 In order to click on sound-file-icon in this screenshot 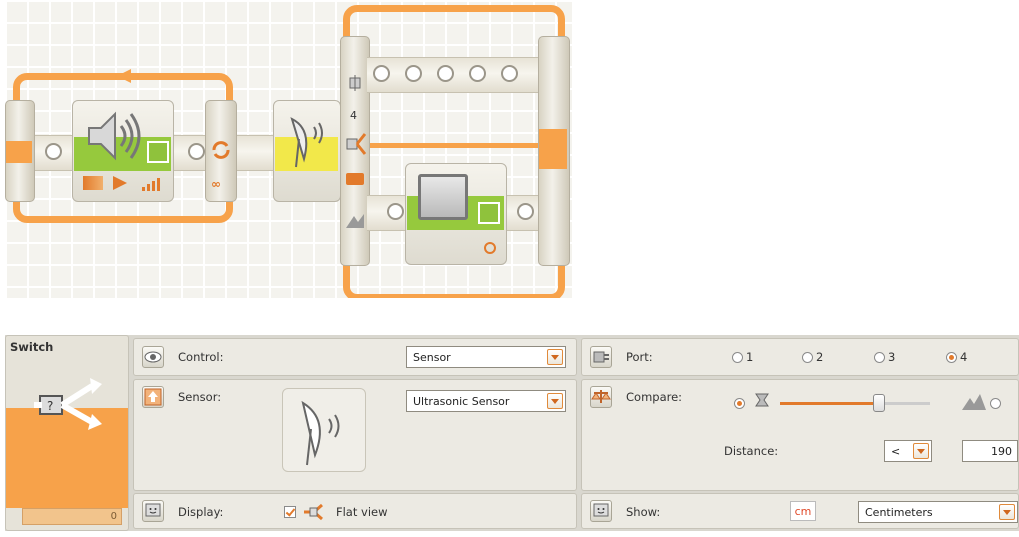, I will do `click(93, 183)`.